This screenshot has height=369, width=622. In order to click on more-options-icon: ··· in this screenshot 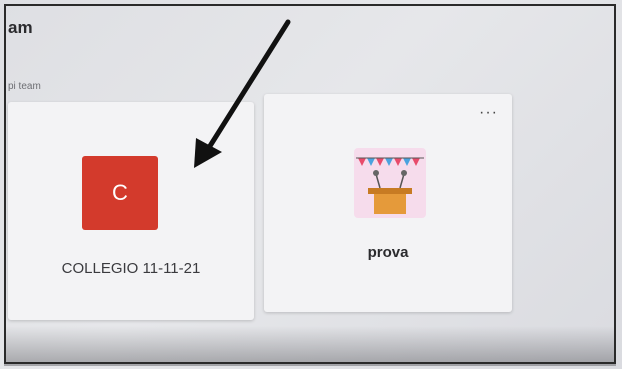, I will do `click(488, 113)`.